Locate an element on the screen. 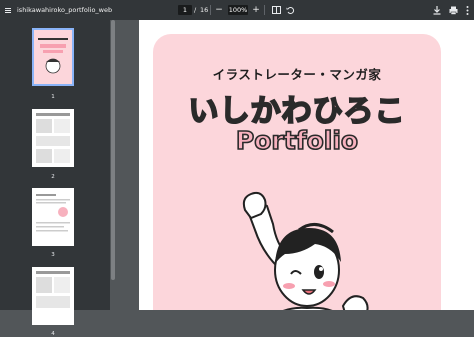 The height and width of the screenshot is (337, 474). thumbnail-number: 4 is located at coordinates (53, 334).